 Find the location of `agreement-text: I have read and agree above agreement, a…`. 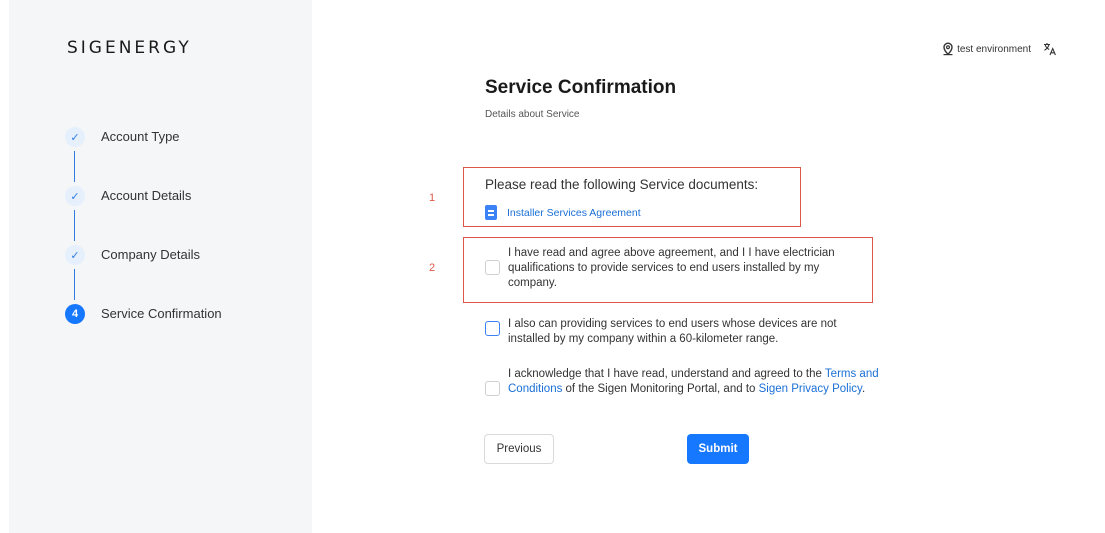

agreement-text: I have read and agree above agreement, a… is located at coordinates (671, 268).